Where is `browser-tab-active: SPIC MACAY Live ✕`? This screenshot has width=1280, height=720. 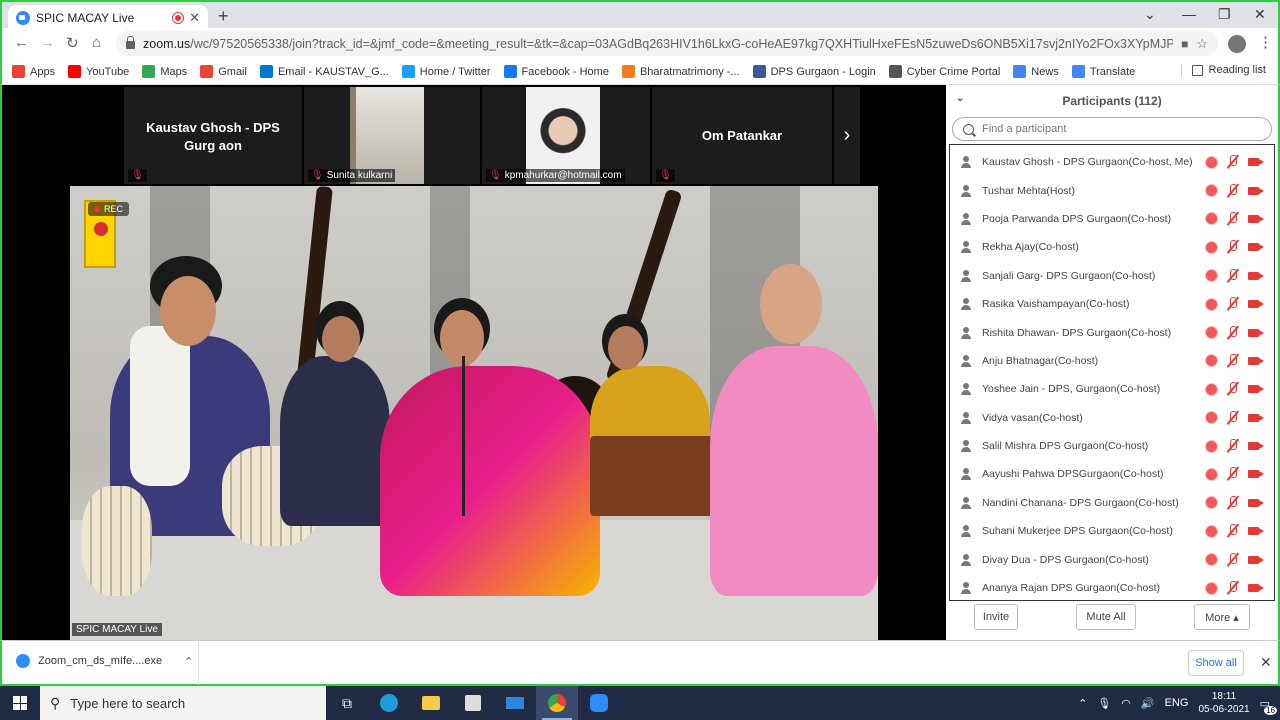
browser-tab-active: SPIC MACAY Live ✕ is located at coordinates (108, 17).